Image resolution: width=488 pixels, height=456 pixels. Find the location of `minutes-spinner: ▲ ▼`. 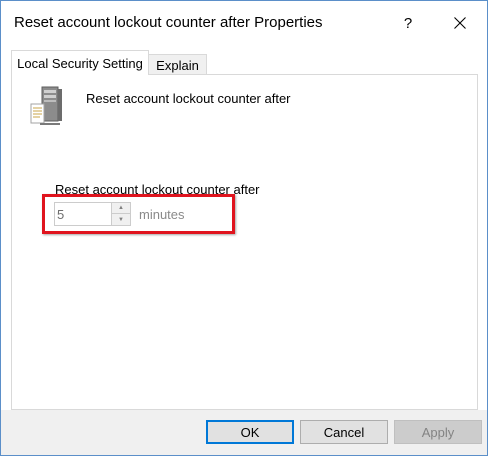

minutes-spinner: ▲ ▼ is located at coordinates (92, 214).